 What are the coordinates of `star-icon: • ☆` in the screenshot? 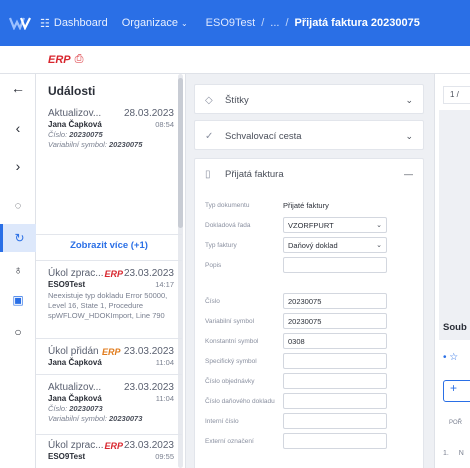 It's located at (450, 357).